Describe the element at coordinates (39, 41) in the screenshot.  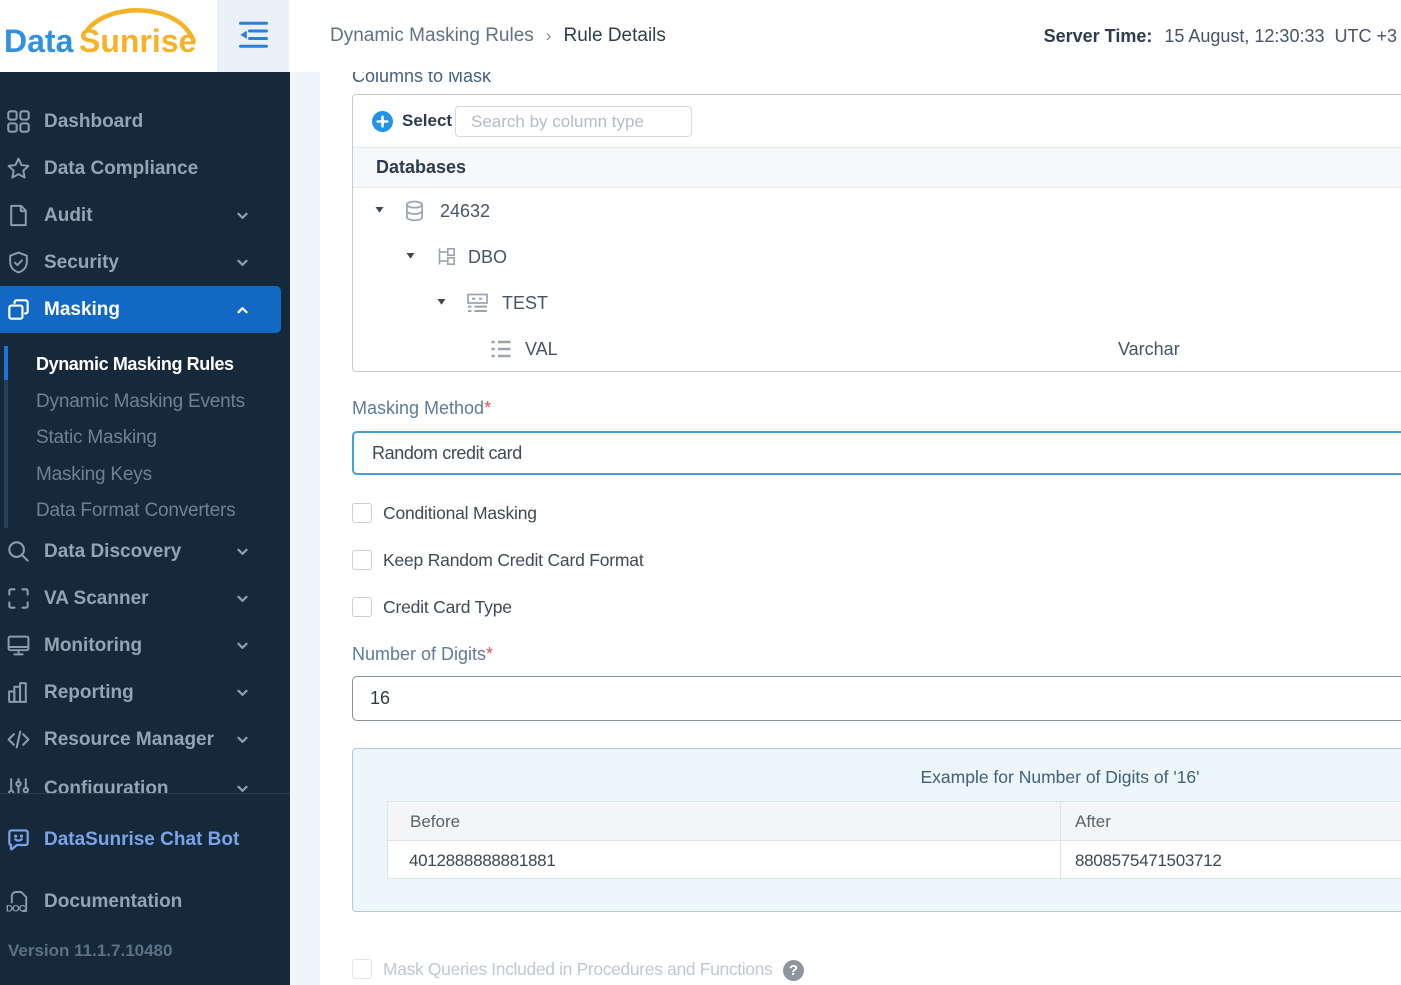
I see `svg-text: Data` at that location.